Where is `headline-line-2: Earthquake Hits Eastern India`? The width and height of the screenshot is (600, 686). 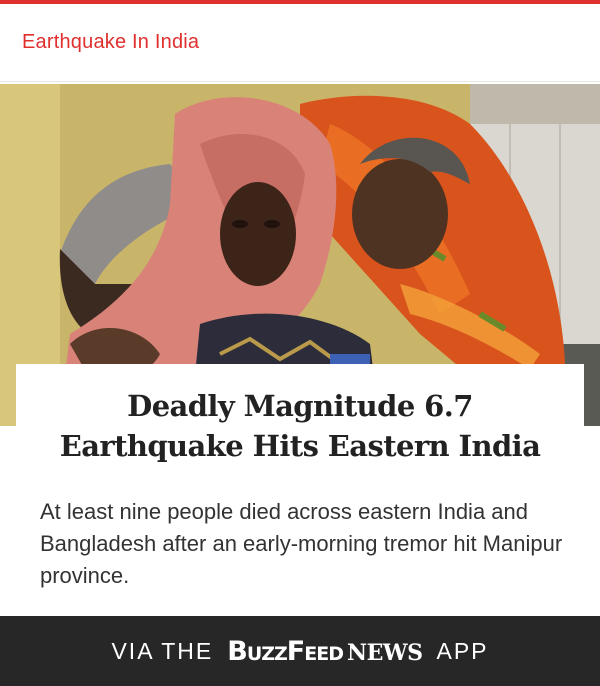 headline-line-2: Earthquake Hits Eastern India is located at coordinates (300, 446).